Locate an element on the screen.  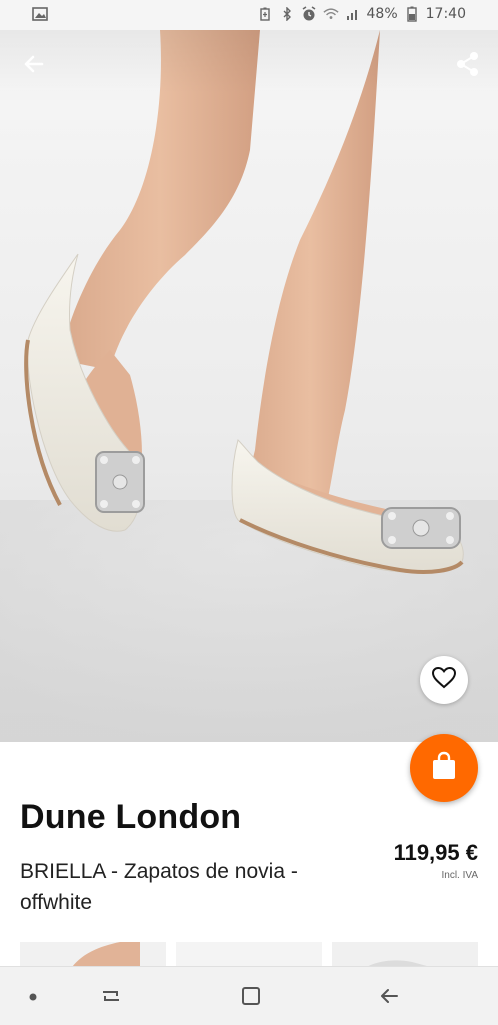
recent-apps-icon is located at coordinates (111, 998).